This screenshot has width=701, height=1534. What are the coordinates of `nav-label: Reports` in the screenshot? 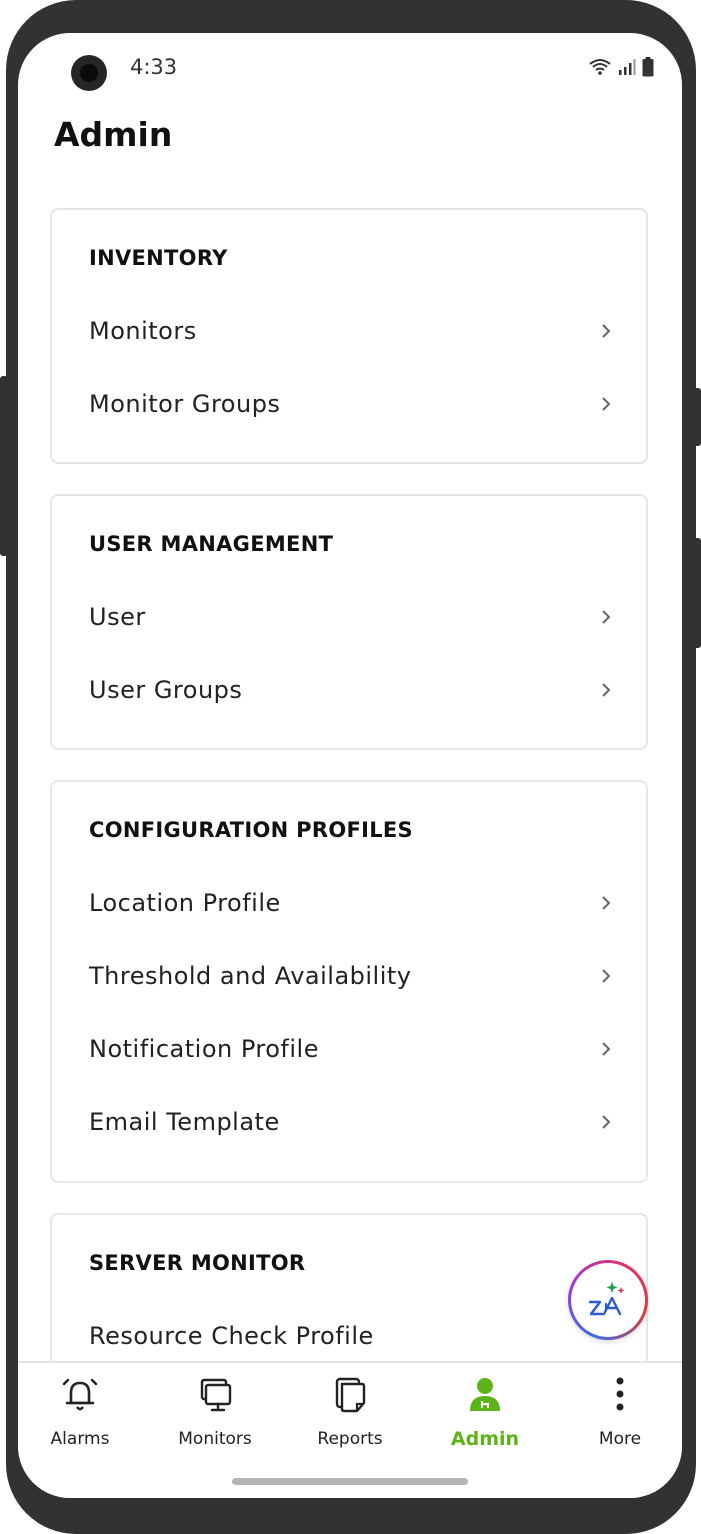 It's located at (350, 1439).